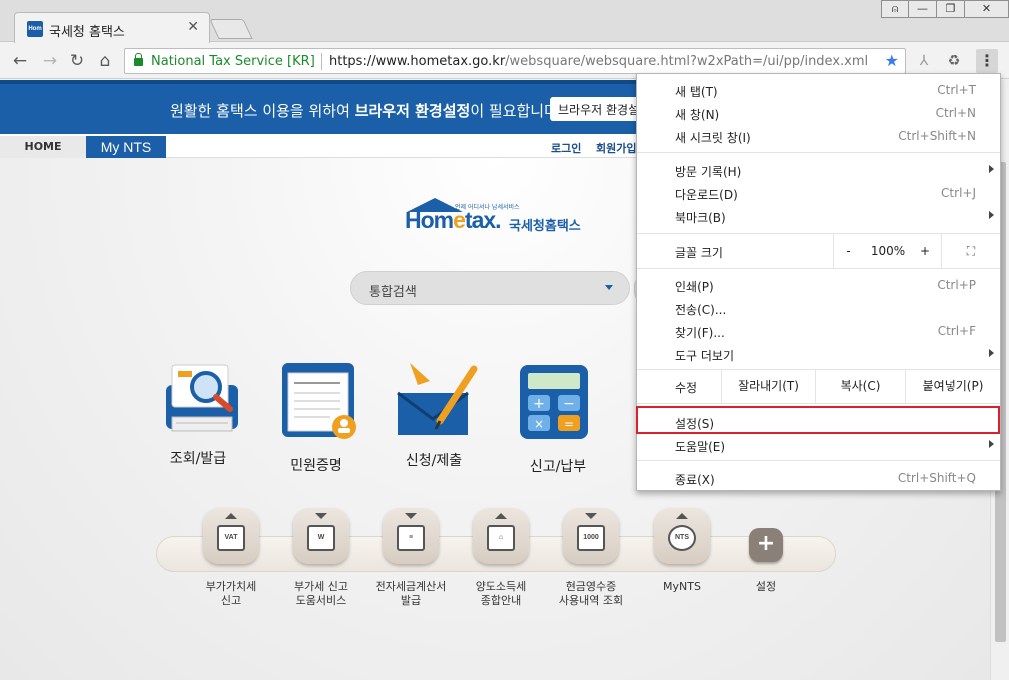 The image size is (1009, 680). What do you see at coordinates (686, 388) in the screenshot?
I see `edit-label: 수정` at bounding box center [686, 388].